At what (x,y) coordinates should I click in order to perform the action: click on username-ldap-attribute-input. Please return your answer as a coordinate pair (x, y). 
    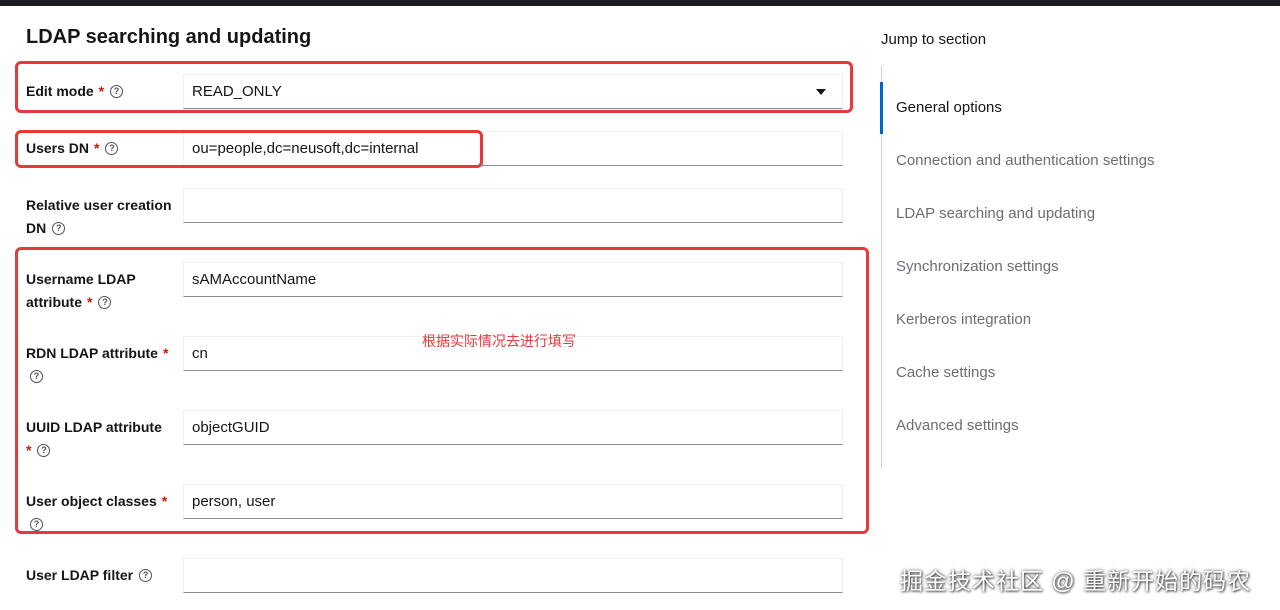
    Looking at the image, I should click on (513, 279).